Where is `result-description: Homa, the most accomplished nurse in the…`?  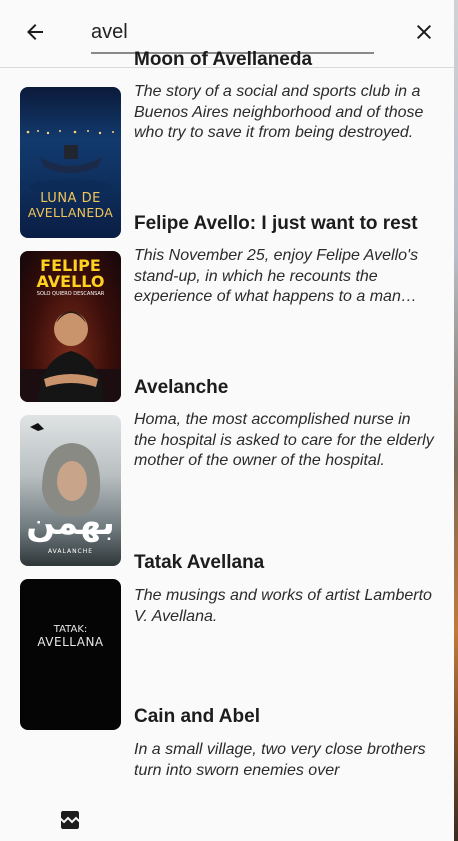
result-description: Homa, the most accomplished nurse in the… is located at coordinates (284, 440).